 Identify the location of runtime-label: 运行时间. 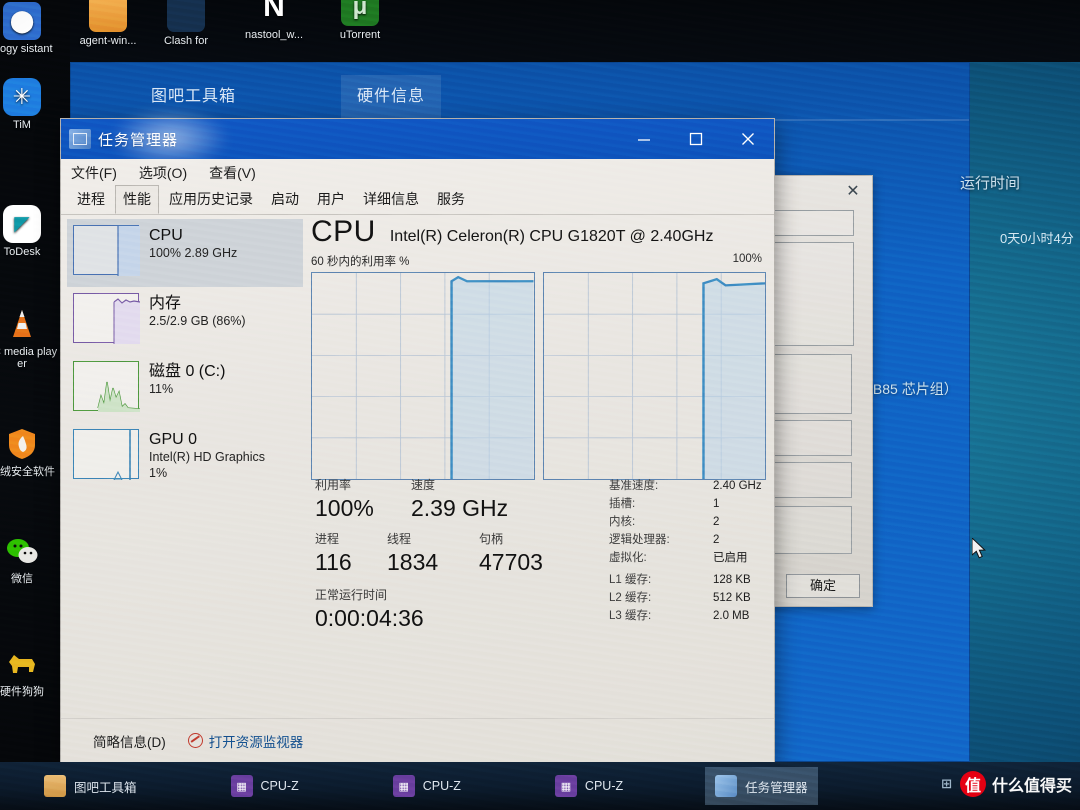
(990, 183).